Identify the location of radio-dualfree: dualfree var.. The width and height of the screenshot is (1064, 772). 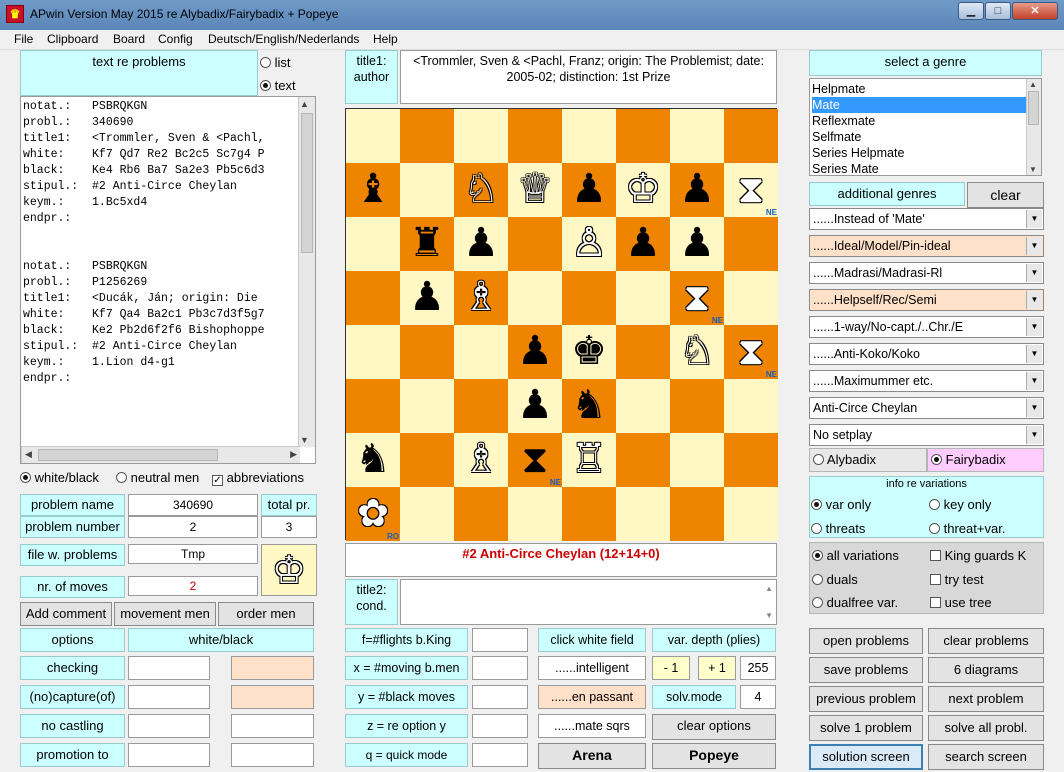
(855, 602).